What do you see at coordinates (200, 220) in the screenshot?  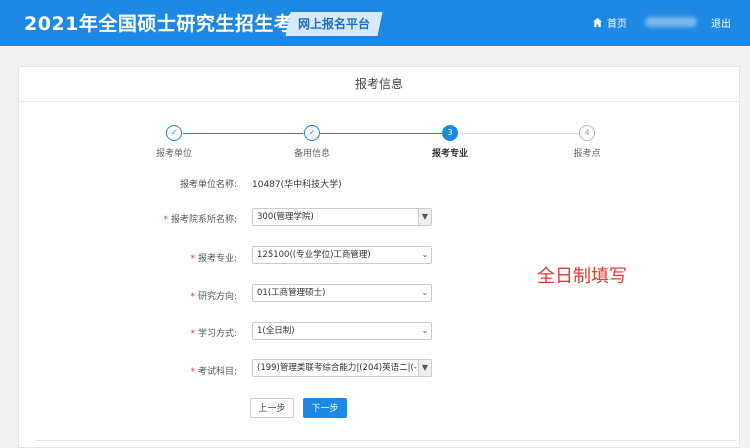 I see `department-label: * 报考院系所名称:` at bounding box center [200, 220].